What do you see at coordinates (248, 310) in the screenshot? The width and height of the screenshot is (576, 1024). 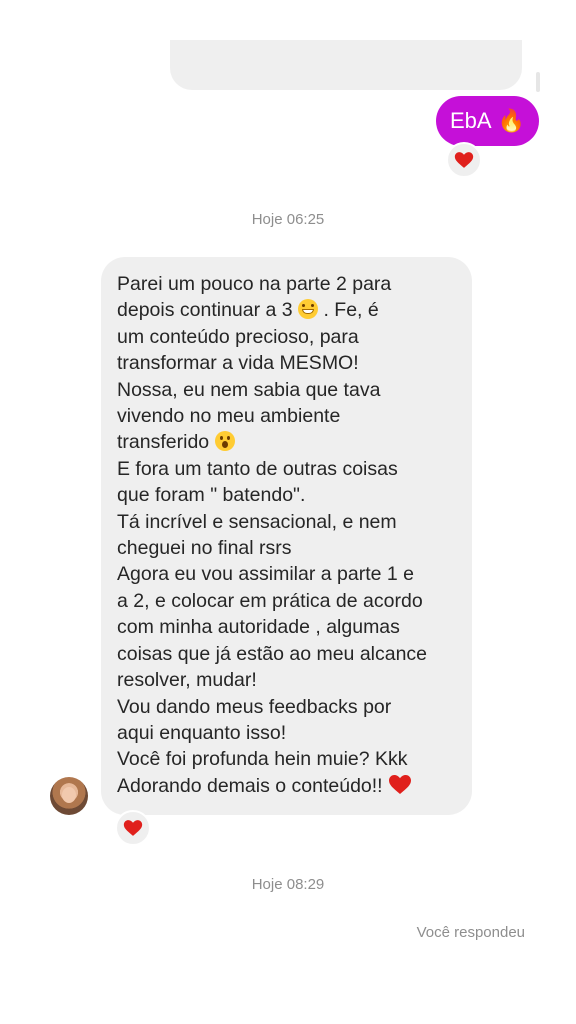 I see `message-line: depois continuar a 3 . Fe, é` at bounding box center [248, 310].